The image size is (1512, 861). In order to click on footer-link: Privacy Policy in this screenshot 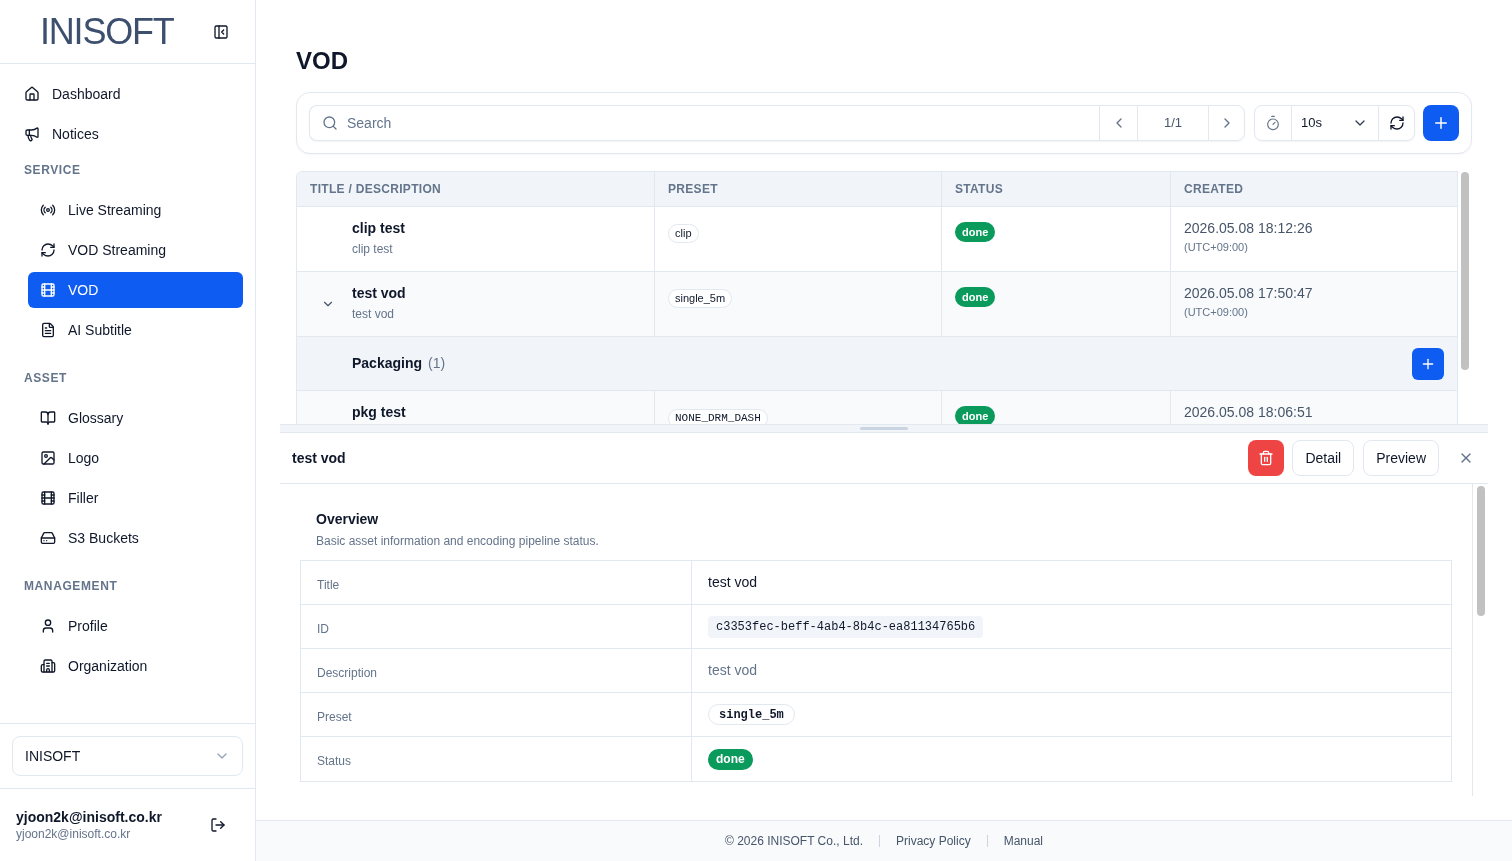, I will do `click(933, 841)`.